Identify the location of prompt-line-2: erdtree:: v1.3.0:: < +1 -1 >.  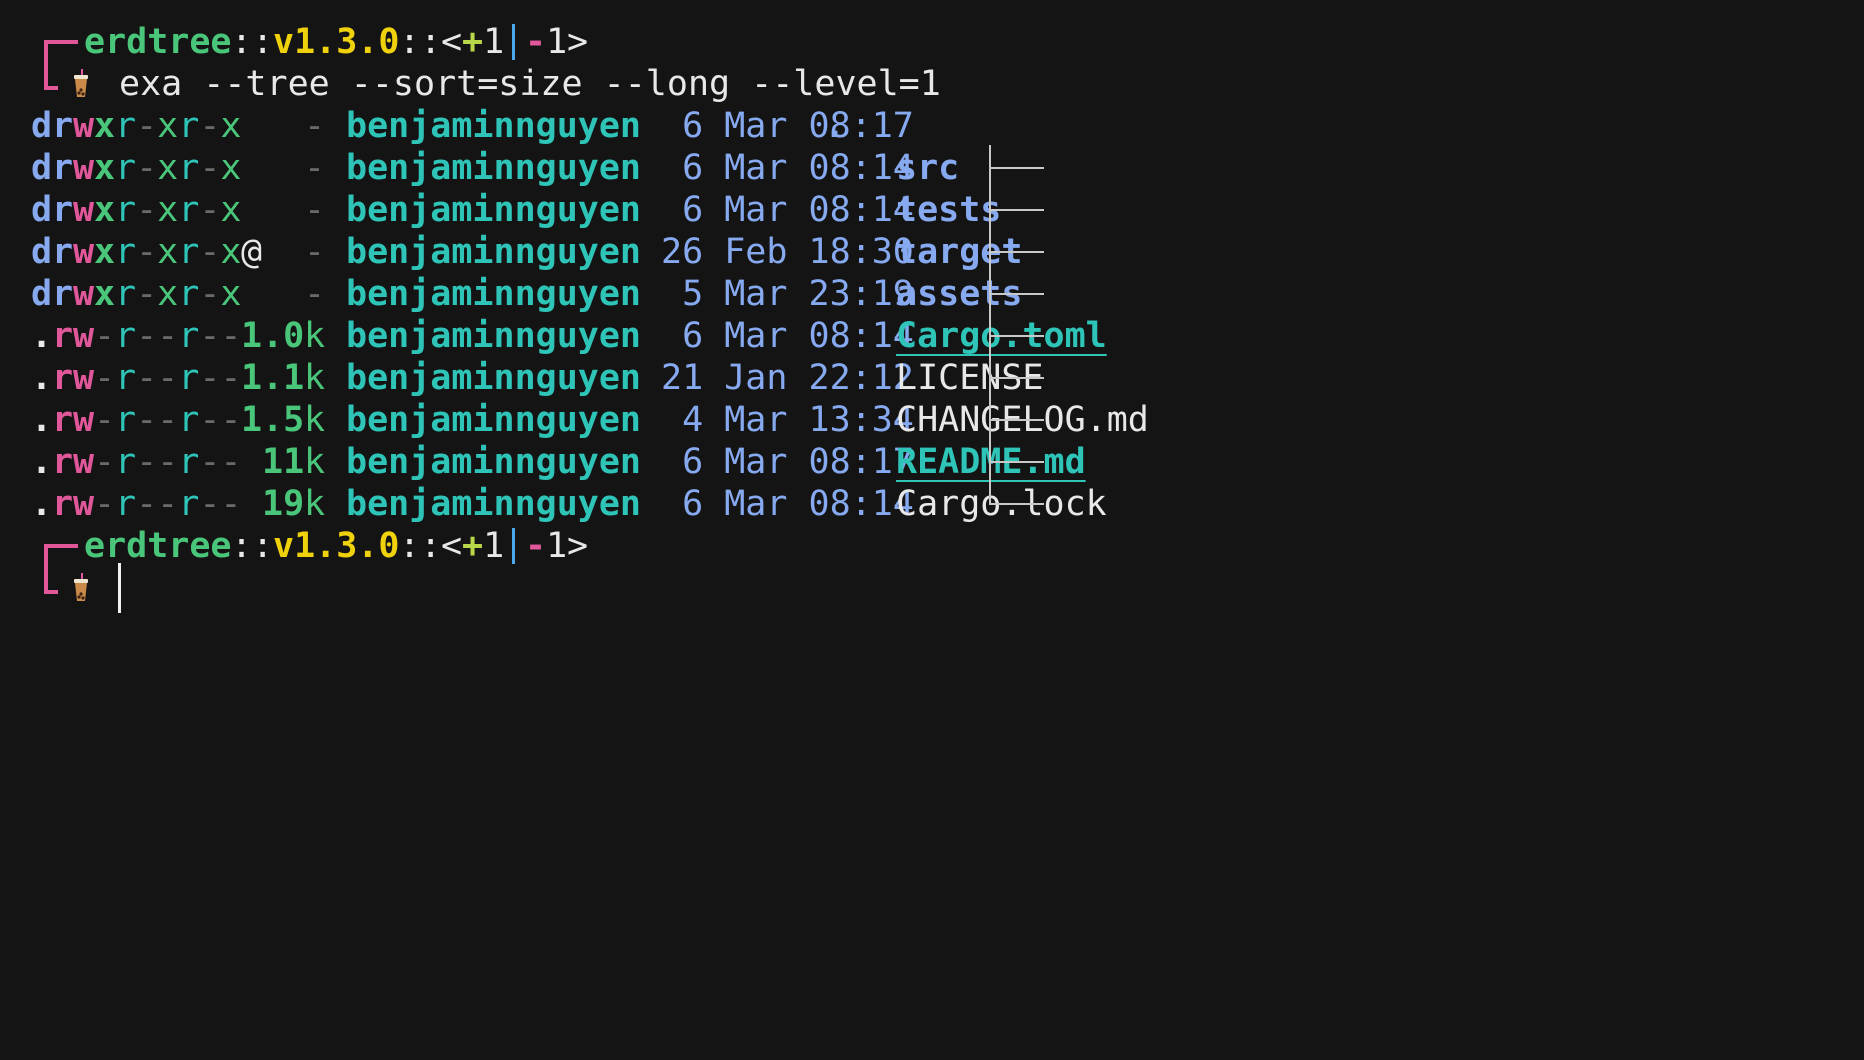
(932, 546).